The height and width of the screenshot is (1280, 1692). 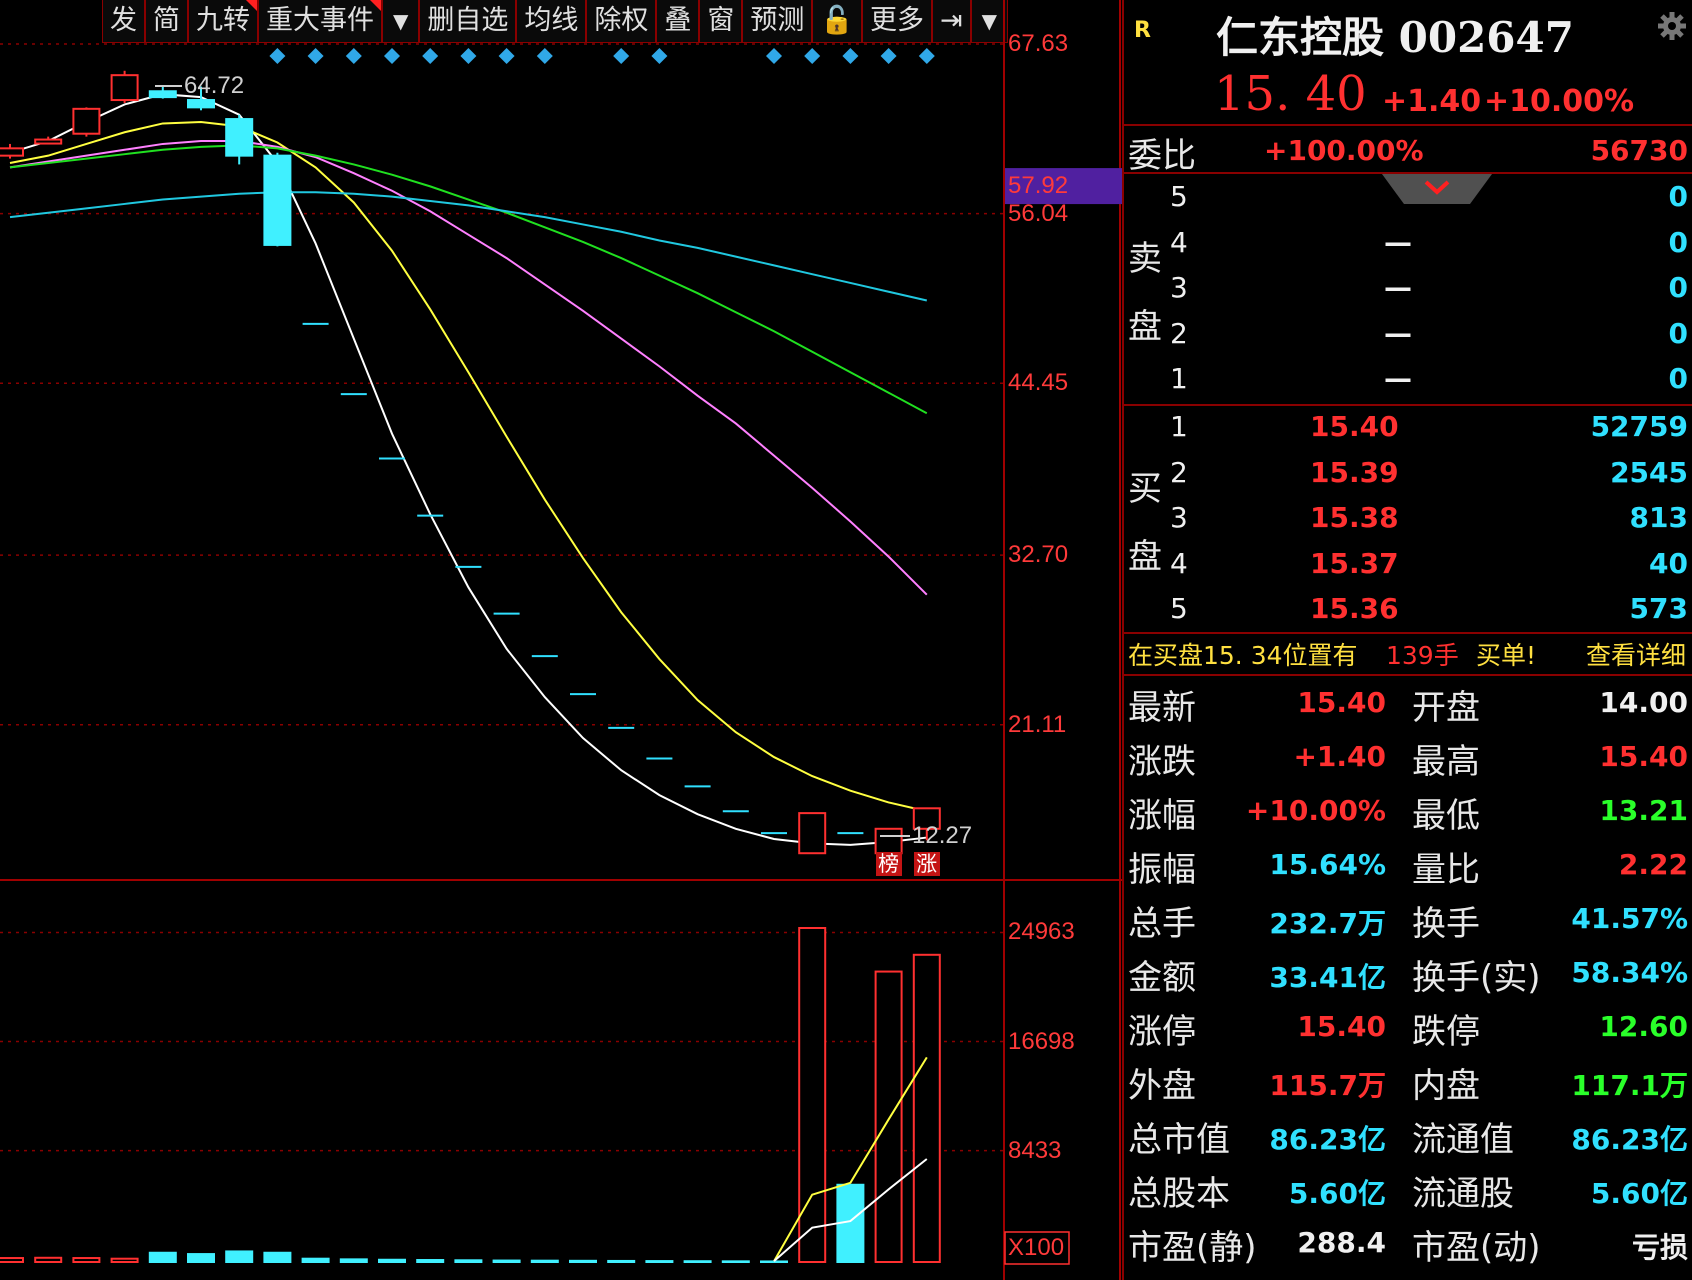 I want to click on stock-tag: R, so click(x=1142, y=30).